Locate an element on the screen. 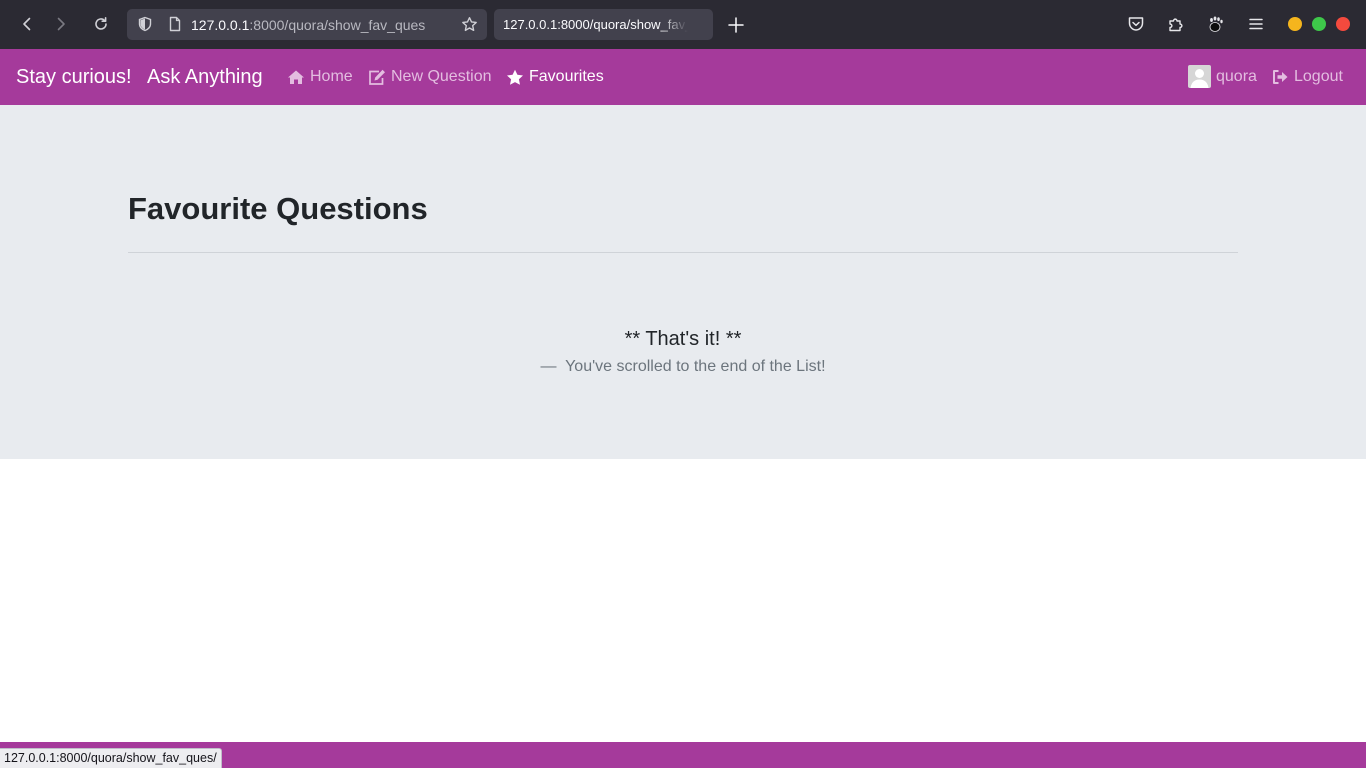  pocket-icon is located at coordinates (1136, 24).